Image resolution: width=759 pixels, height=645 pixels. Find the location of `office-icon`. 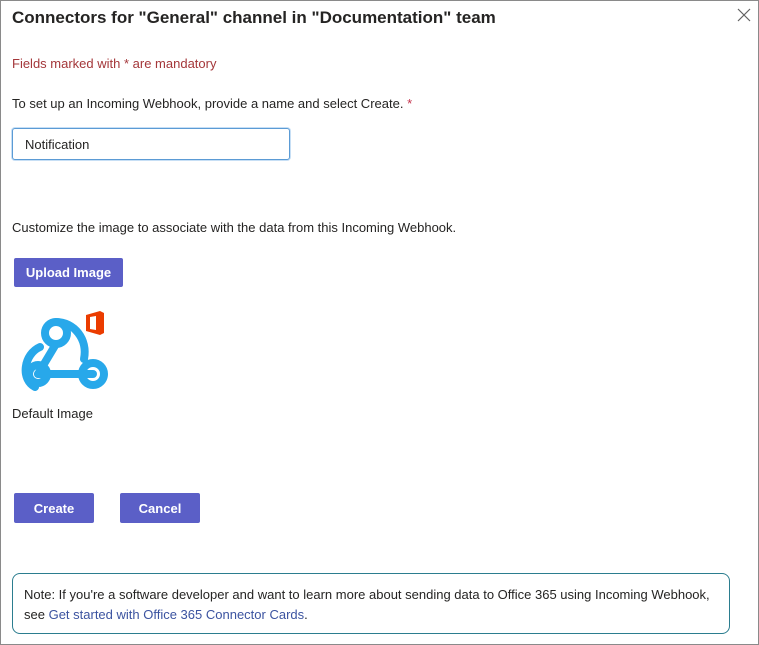

office-icon is located at coordinates (95, 323).